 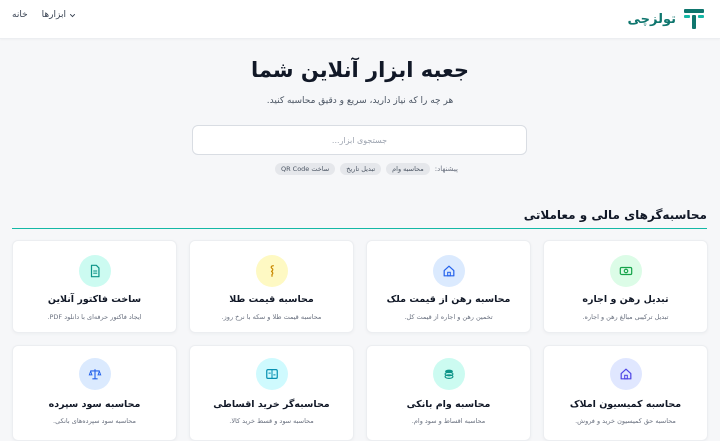 I want to click on nav-tools-dropdown: ابزارها, so click(x=59, y=15).